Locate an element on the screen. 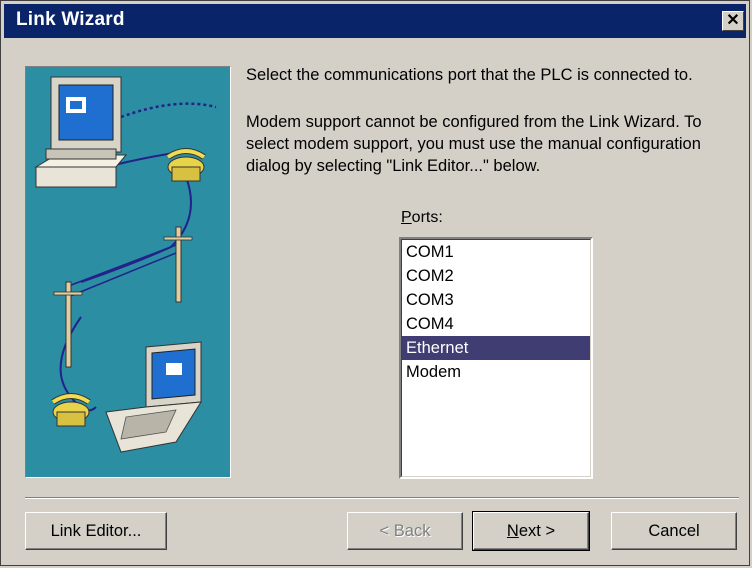 The width and height of the screenshot is (752, 568). separator is located at coordinates (382, 498).